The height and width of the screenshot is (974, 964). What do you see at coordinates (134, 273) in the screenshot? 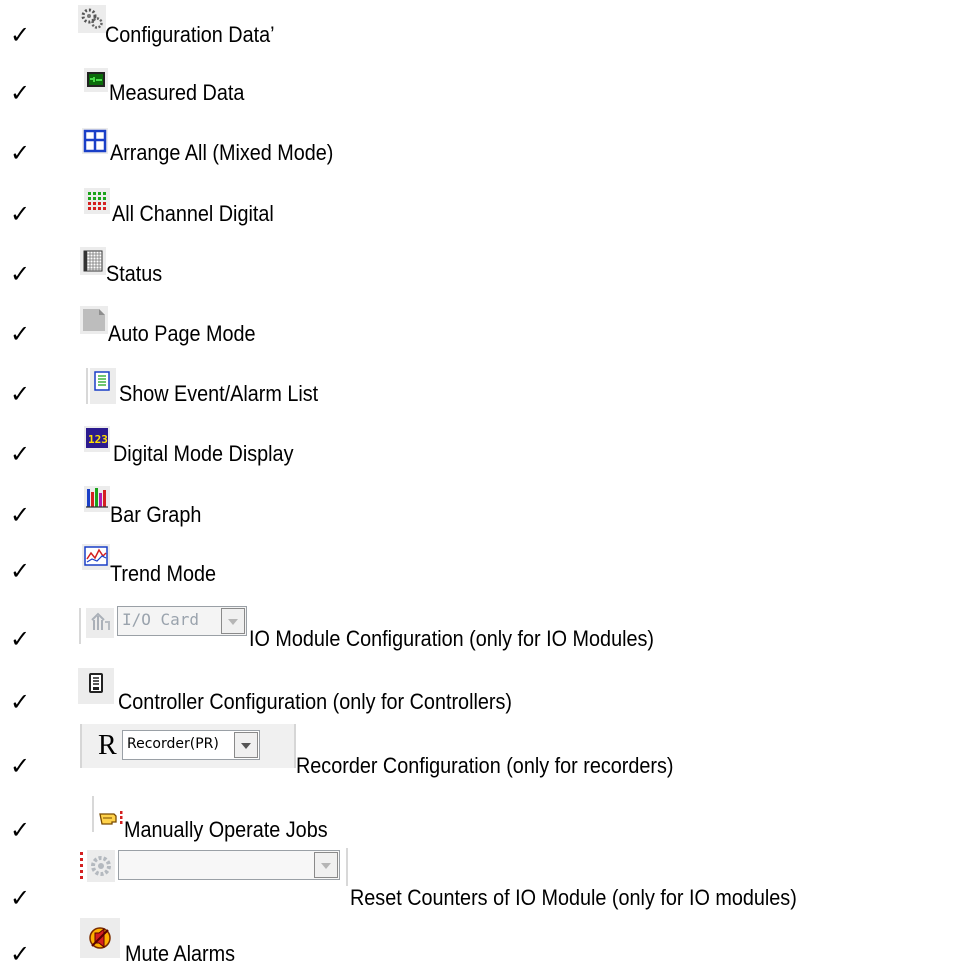
I see `item-label: Status` at bounding box center [134, 273].